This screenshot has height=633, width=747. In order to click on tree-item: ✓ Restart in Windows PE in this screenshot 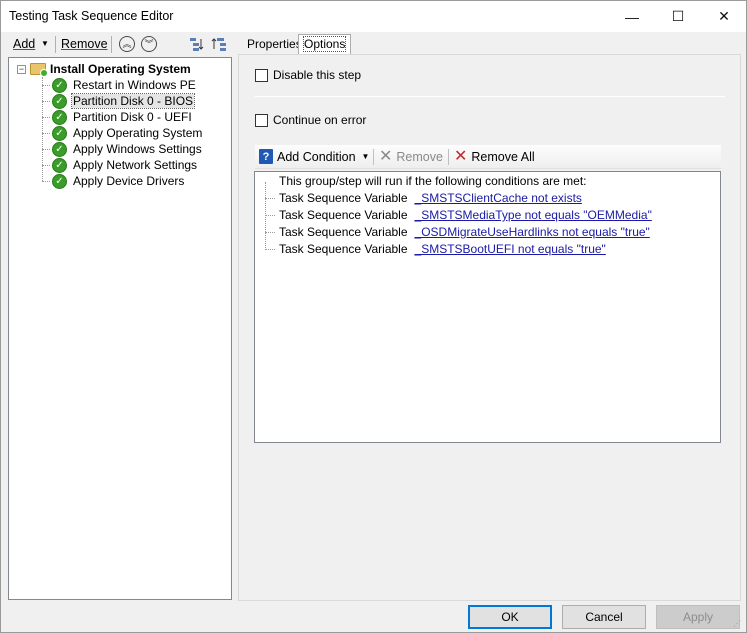, I will do `click(119, 85)`.